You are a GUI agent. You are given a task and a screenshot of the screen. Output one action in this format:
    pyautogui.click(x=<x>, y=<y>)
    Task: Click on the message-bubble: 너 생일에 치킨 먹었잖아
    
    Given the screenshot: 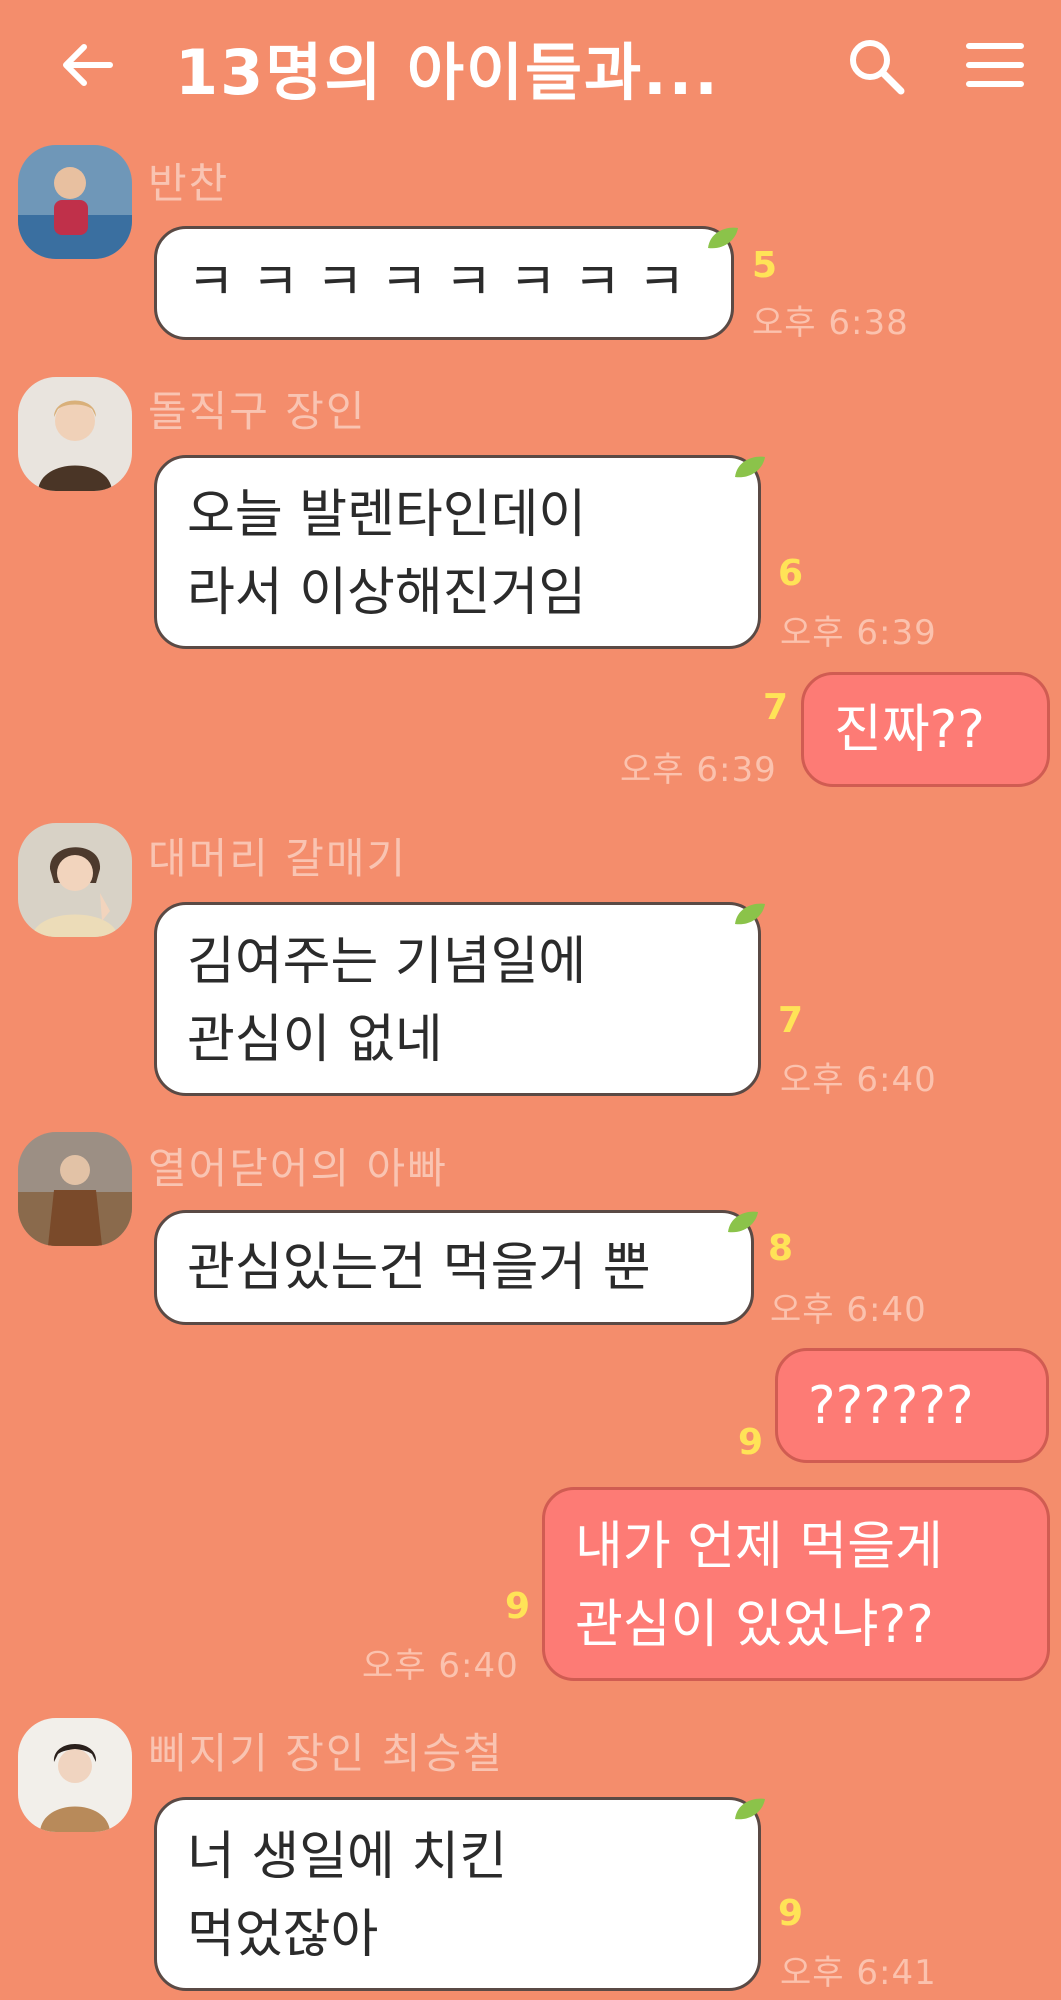 What is the action you would take?
    pyautogui.click(x=457, y=1894)
    